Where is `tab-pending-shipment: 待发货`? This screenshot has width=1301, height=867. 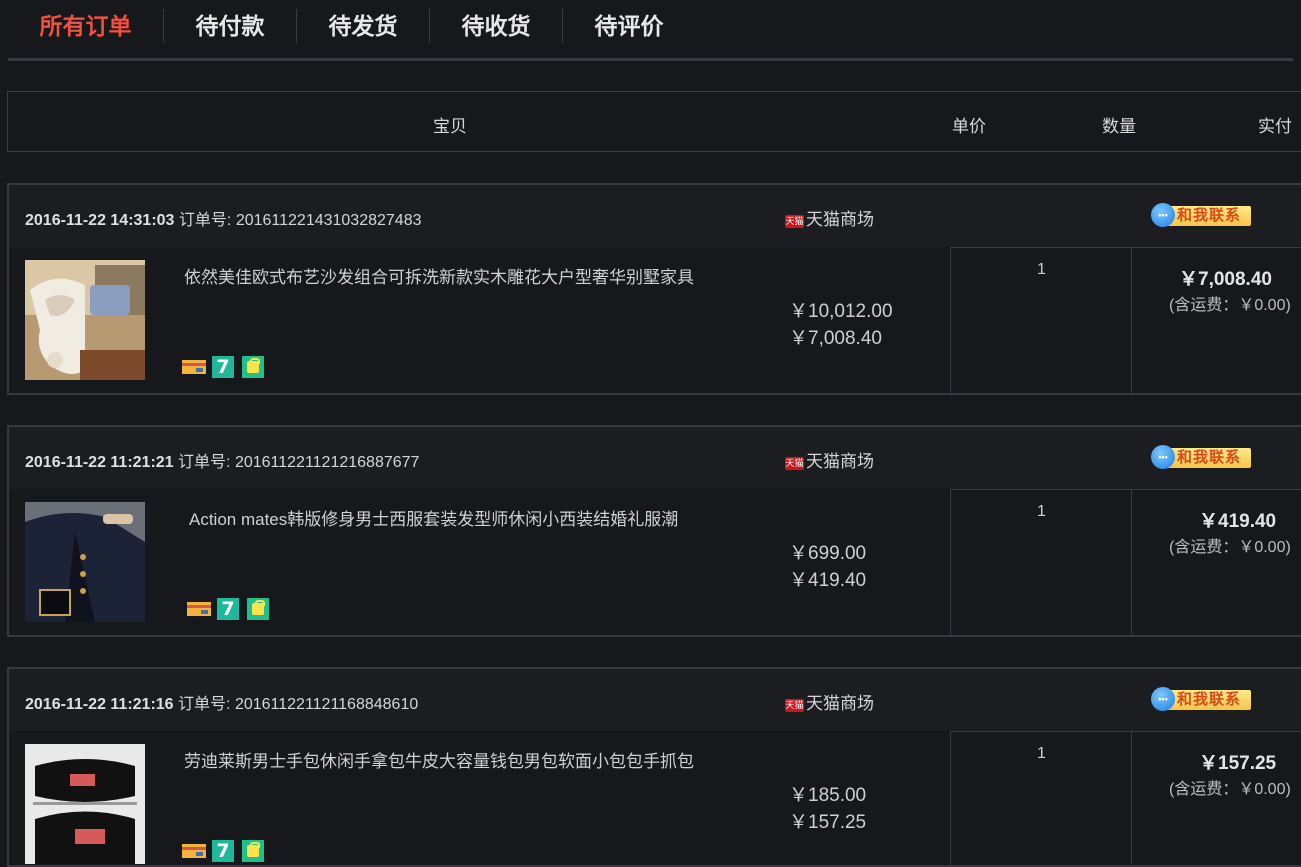 tab-pending-shipment: 待发货 is located at coordinates (363, 29).